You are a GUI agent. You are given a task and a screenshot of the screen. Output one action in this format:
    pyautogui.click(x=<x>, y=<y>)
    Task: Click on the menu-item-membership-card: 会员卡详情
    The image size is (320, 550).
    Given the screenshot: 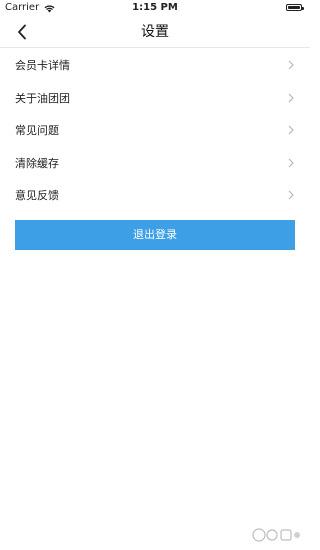 What is the action you would take?
    pyautogui.click(x=155, y=65)
    